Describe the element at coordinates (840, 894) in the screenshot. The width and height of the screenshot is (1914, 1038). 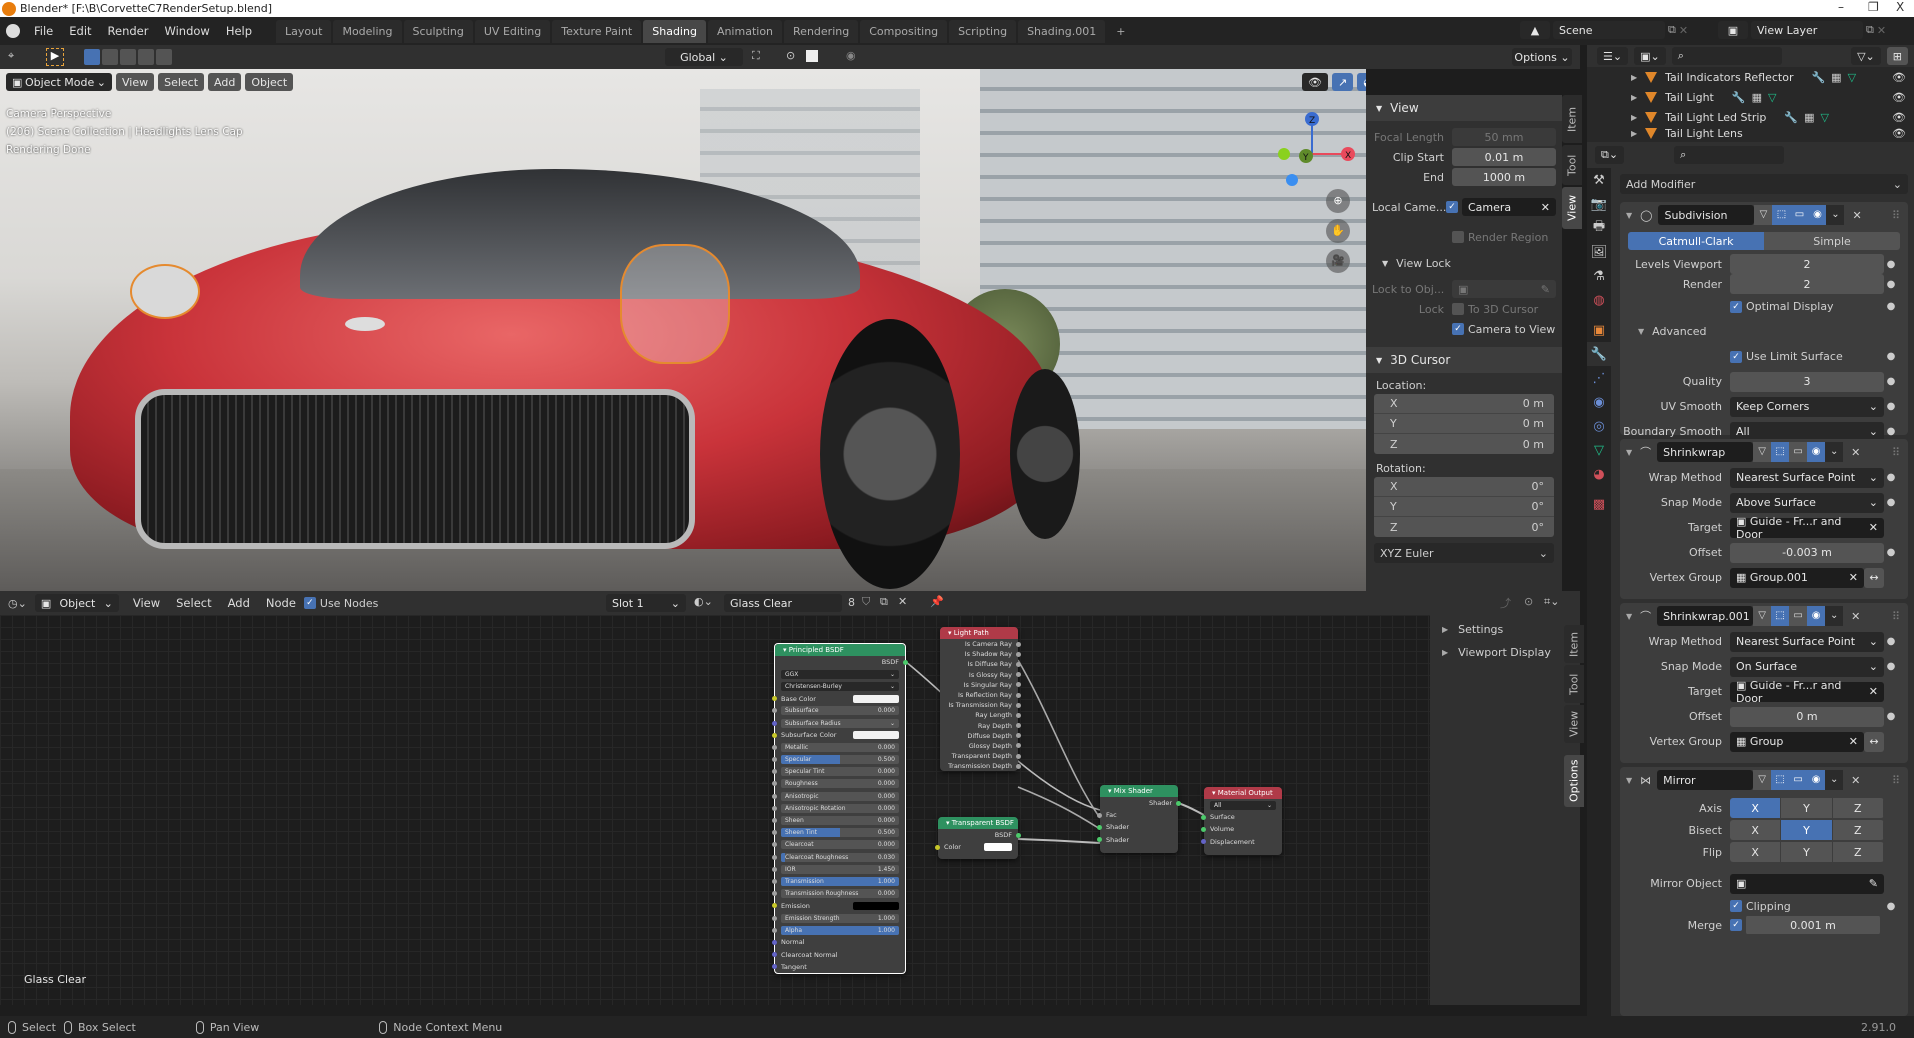
I see `input-slider: Transmission Roughness 0.000` at that location.